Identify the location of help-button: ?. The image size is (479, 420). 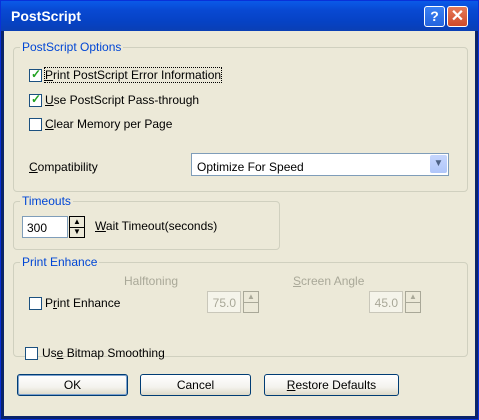
(434, 16).